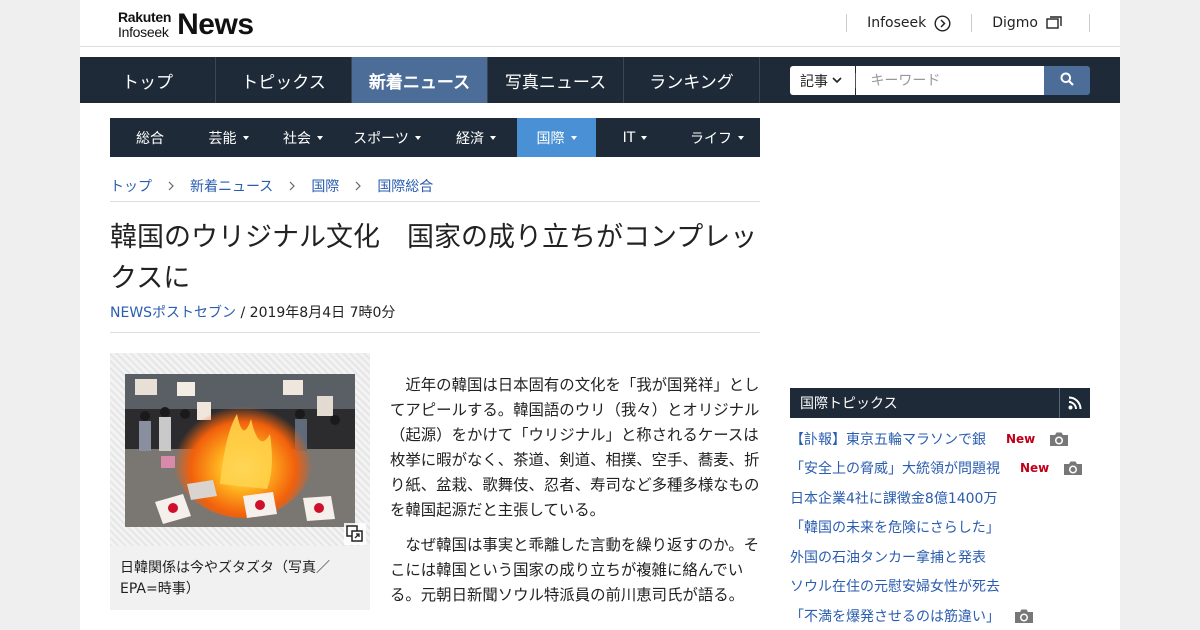 The height and width of the screenshot is (630, 1200). What do you see at coordinates (316, 313) in the screenshot?
I see `article-date: / 2019年8月4日 7時0分` at bounding box center [316, 313].